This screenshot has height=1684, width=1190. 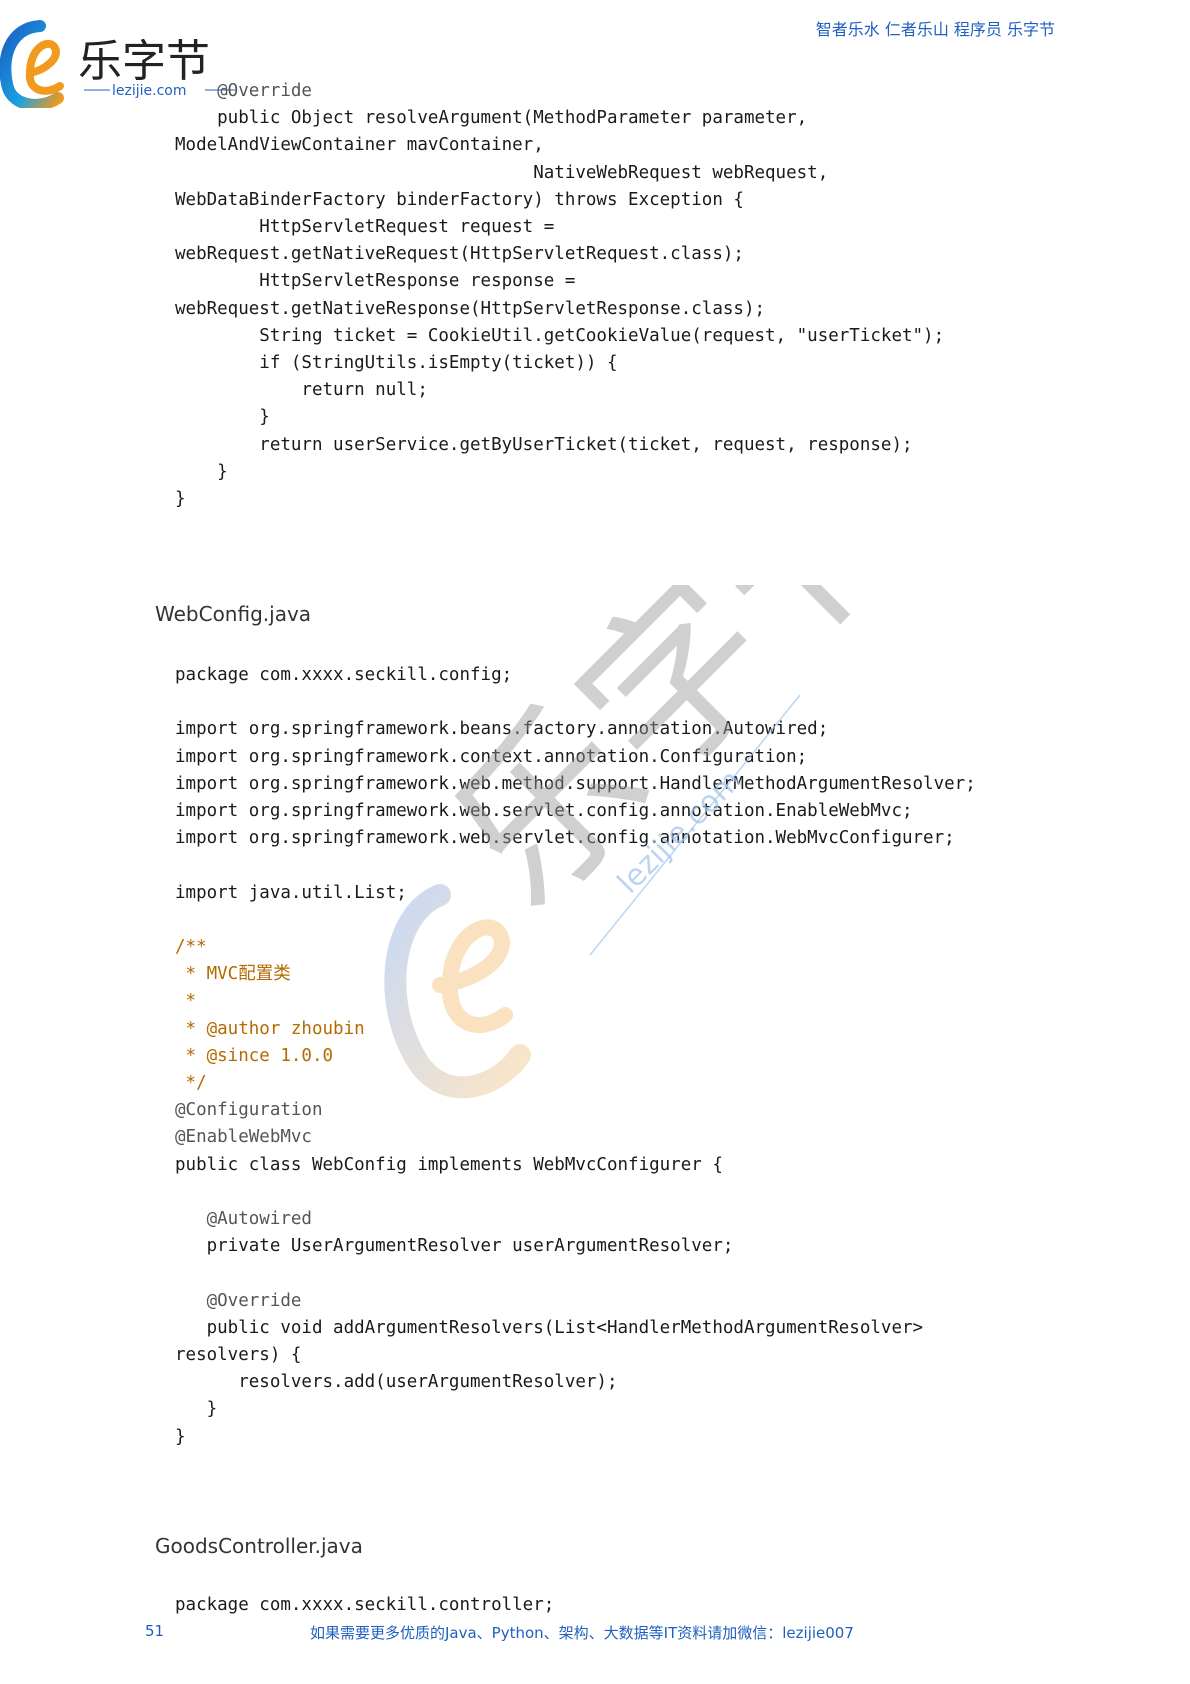 What do you see at coordinates (233, 974) in the screenshot?
I see `code-comment: * MVC配置类` at bounding box center [233, 974].